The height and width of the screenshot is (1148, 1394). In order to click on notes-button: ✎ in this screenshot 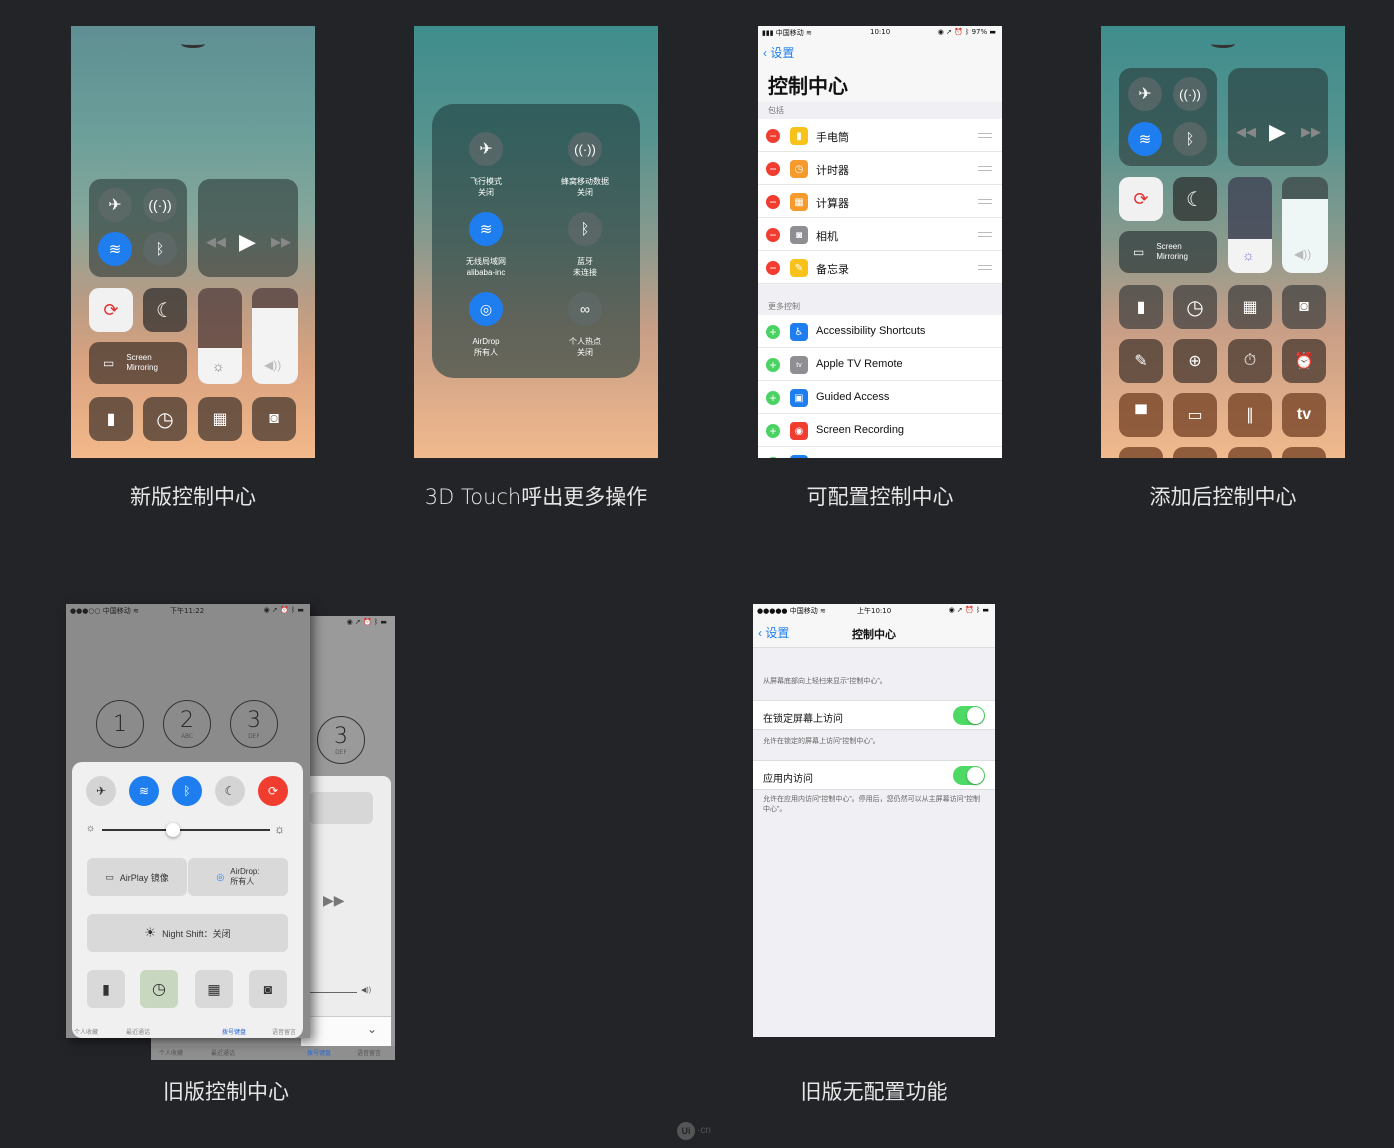, I will do `click(1141, 361)`.